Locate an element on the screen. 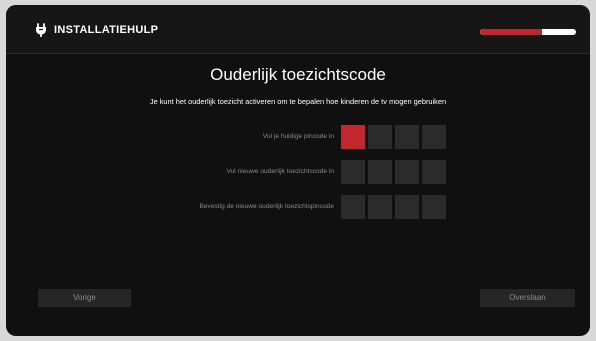 Image resolution: width=596 pixels, height=341 pixels. current-pin-input is located at coordinates (393, 137).